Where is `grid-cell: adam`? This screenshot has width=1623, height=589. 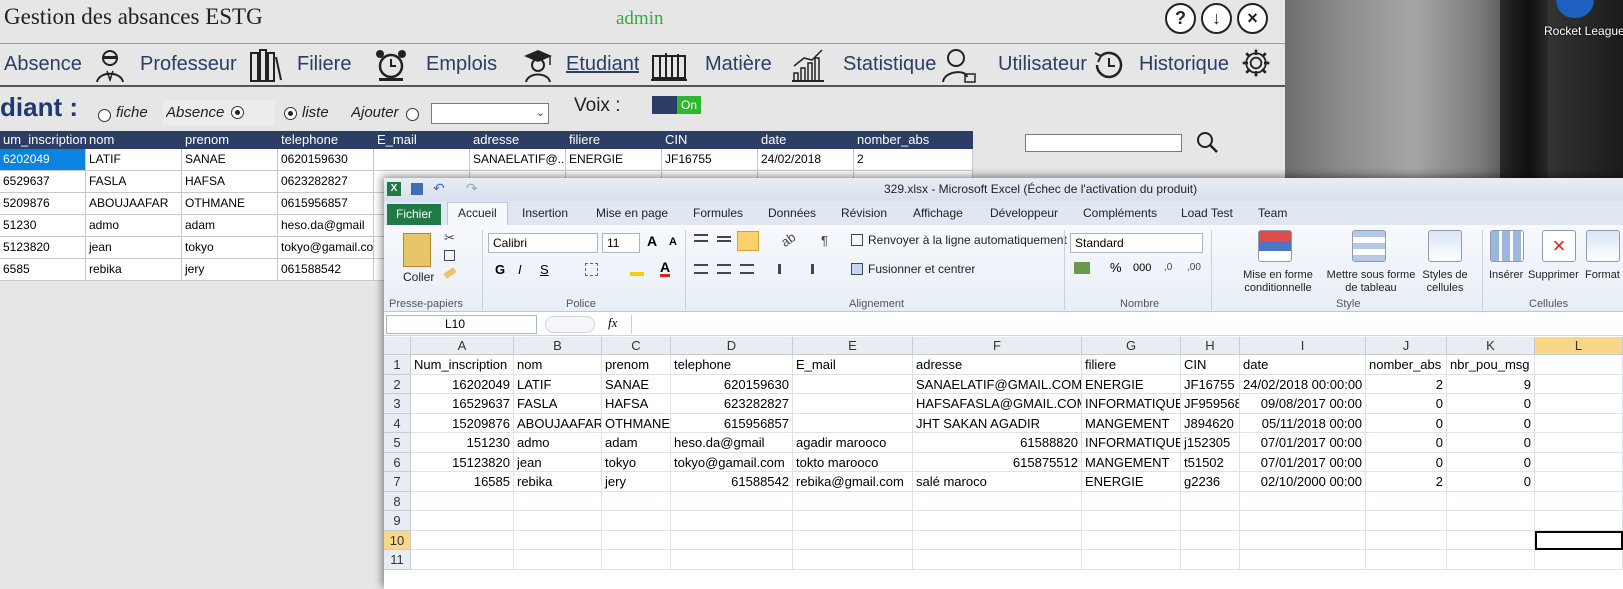 grid-cell: adam is located at coordinates (230, 225).